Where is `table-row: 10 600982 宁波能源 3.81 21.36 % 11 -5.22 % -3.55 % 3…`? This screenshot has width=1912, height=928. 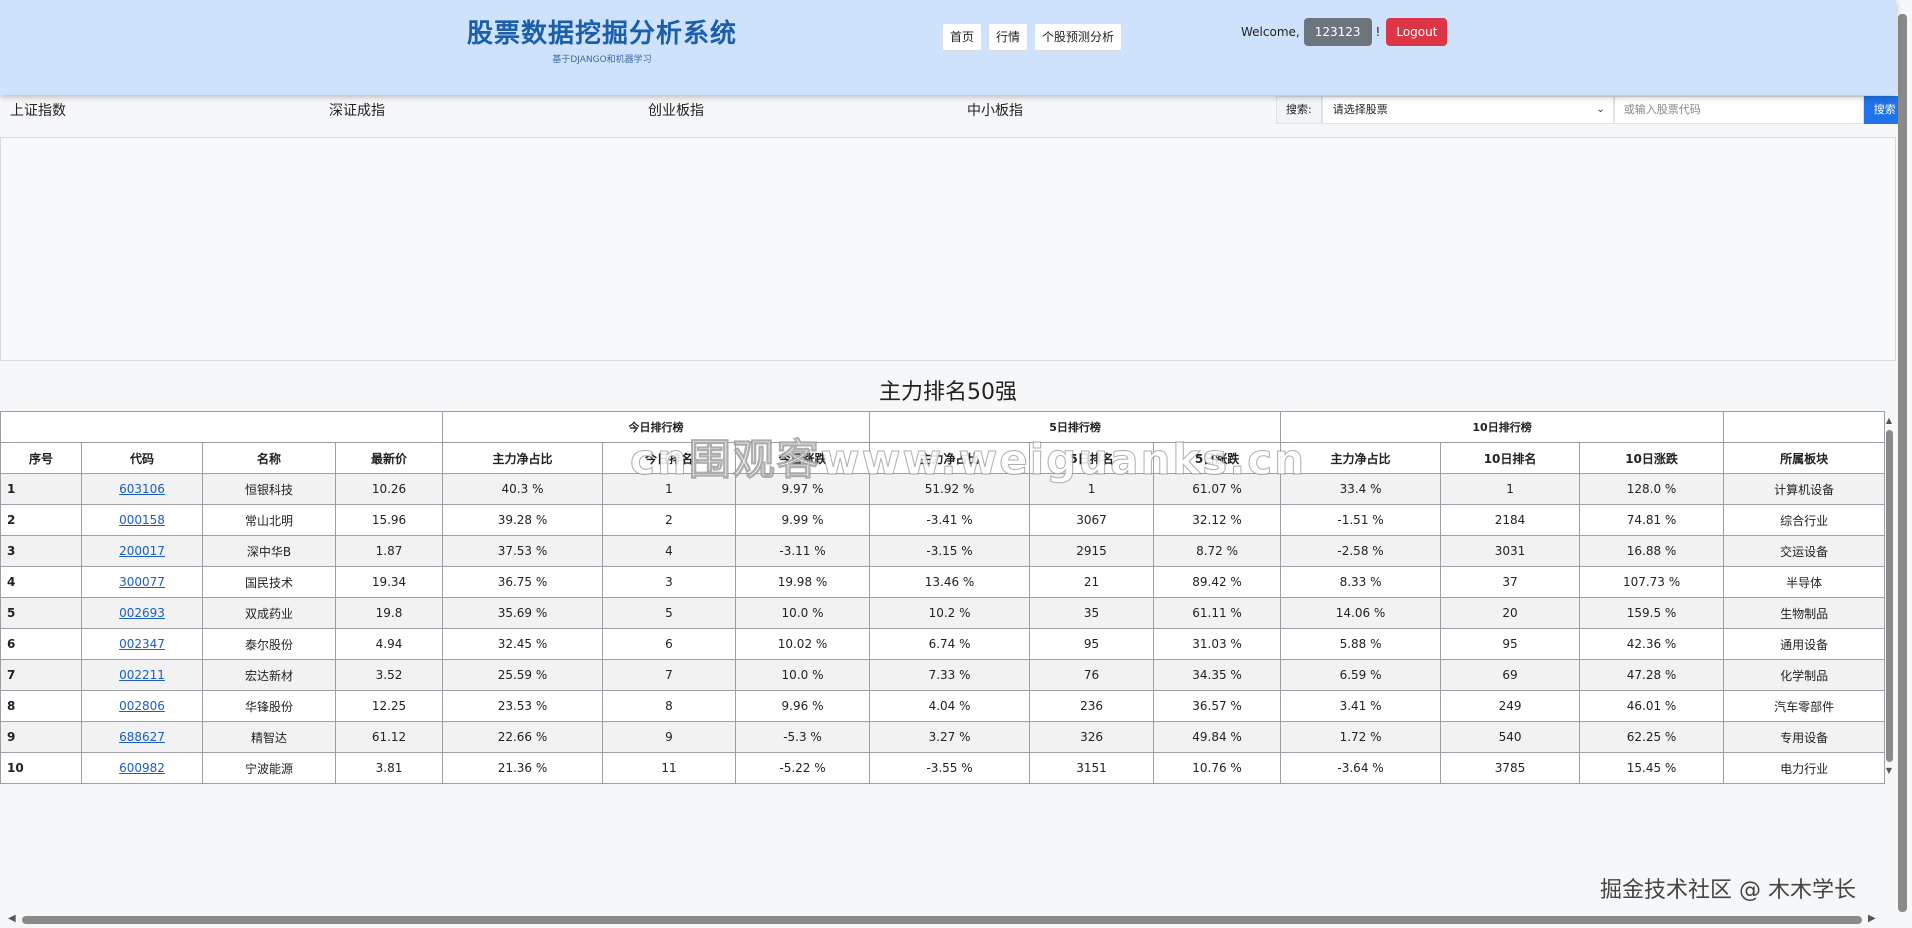
table-row: 10 600982 宁波能源 3.81 21.36 % 11 -5.22 % -3.55 % 3… is located at coordinates (943, 768).